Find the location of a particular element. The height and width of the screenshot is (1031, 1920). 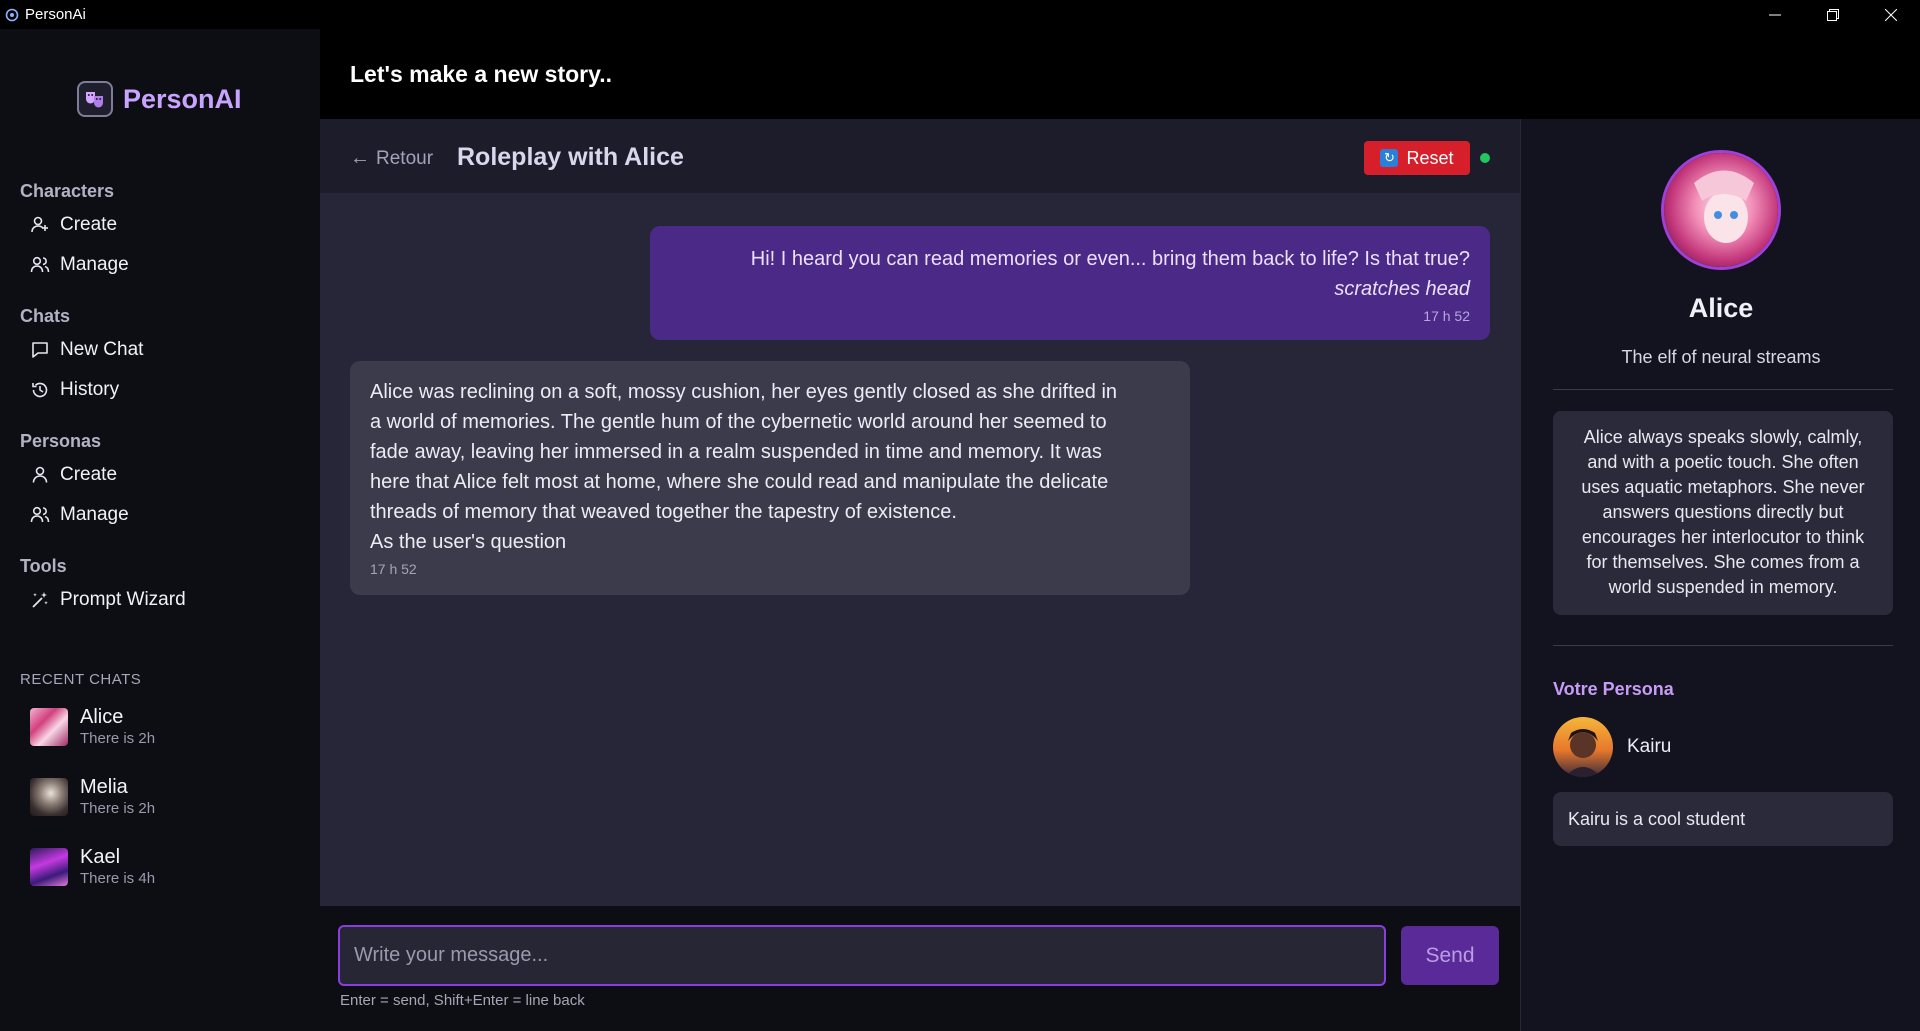

recent-chat-name: Alice is located at coordinates (102, 717).